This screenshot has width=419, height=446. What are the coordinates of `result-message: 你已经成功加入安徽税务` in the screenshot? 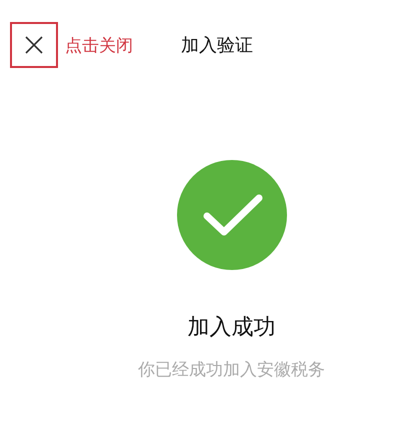 It's located at (231, 370).